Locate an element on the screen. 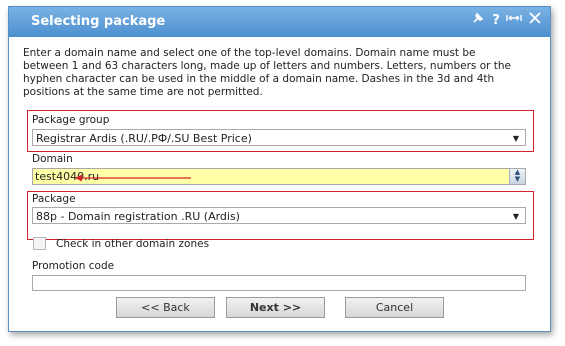 This screenshot has width=565, height=346. annotation-arrow-icon is located at coordinates (133, 178).